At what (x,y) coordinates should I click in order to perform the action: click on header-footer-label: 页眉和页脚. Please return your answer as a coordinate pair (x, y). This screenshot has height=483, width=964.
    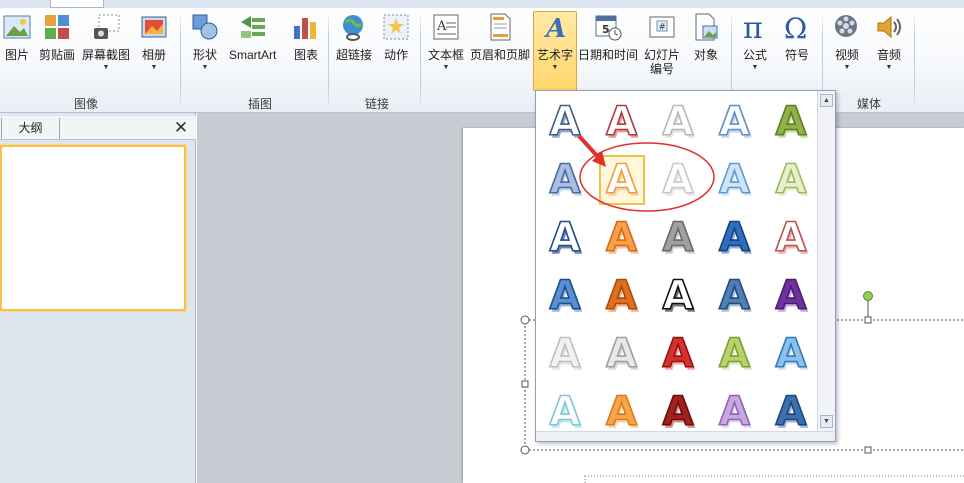
    Looking at the image, I should click on (500, 55).